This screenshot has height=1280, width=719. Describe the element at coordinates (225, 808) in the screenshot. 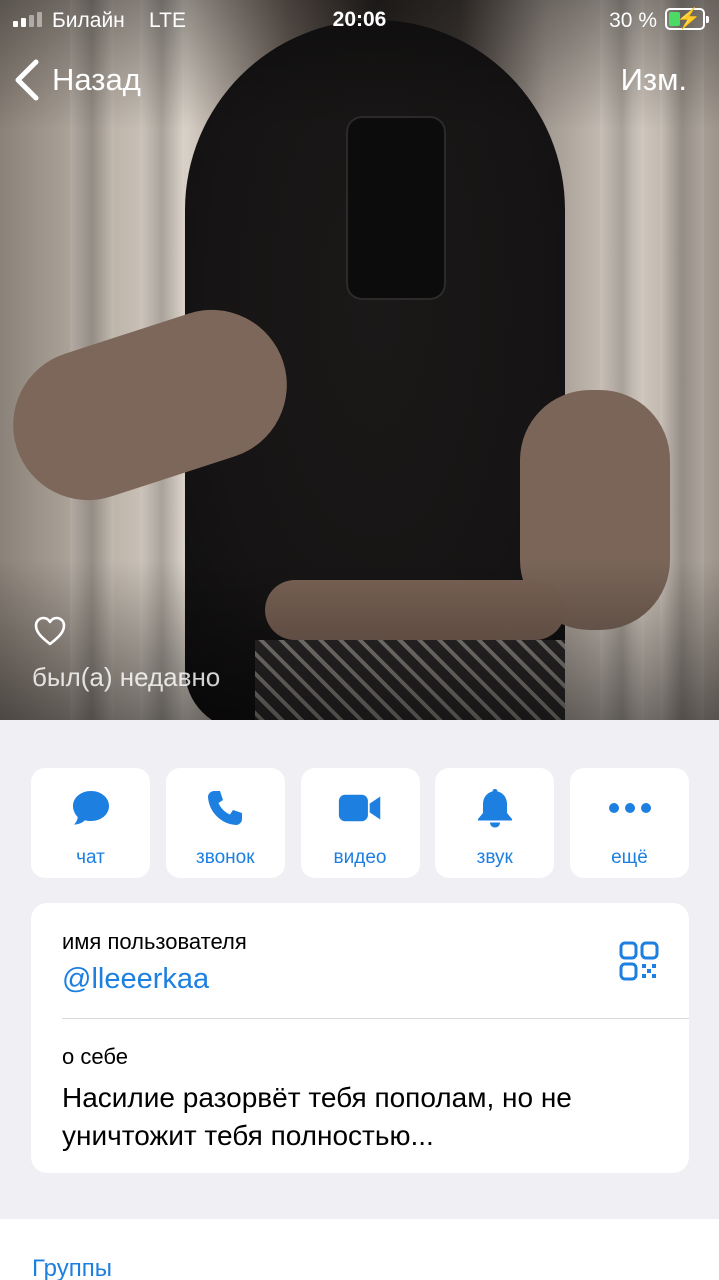

I see `phone-icon` at that location.